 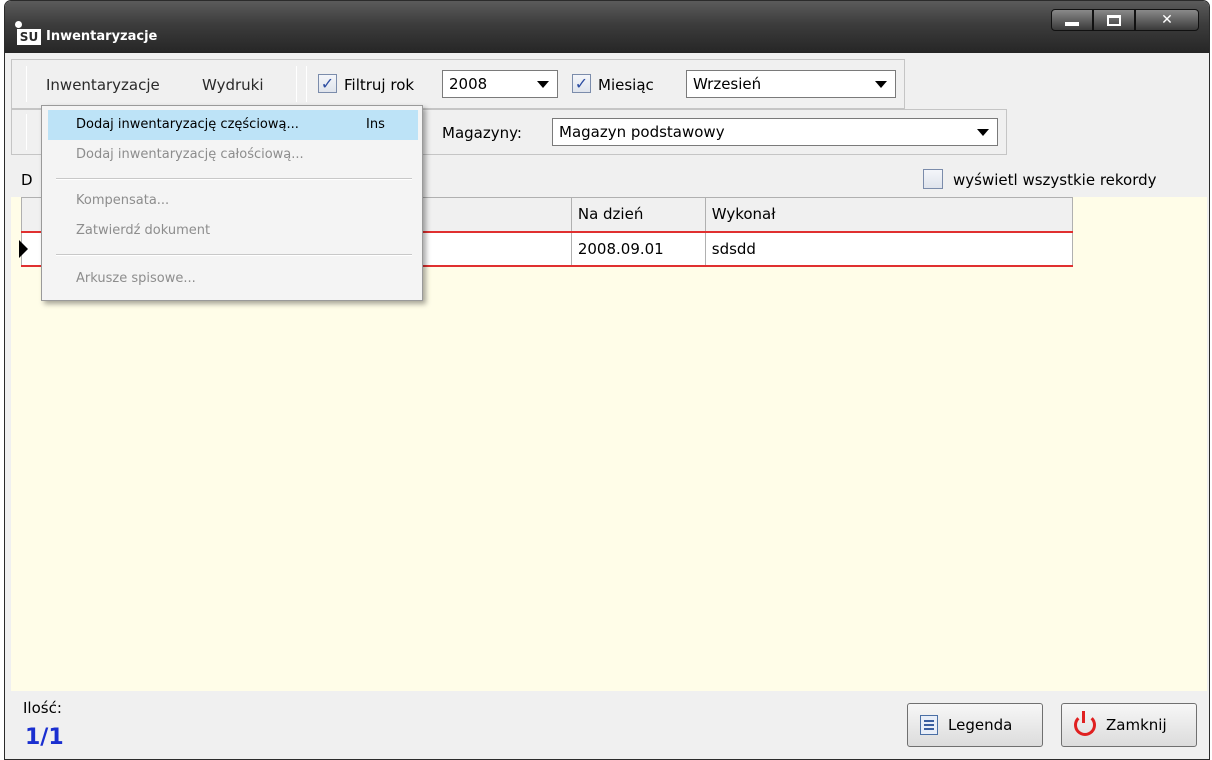 What do you see at coordinates (1085, 723) in the screenshot?
I see `power-icon` at bounding box center [1085, 723].